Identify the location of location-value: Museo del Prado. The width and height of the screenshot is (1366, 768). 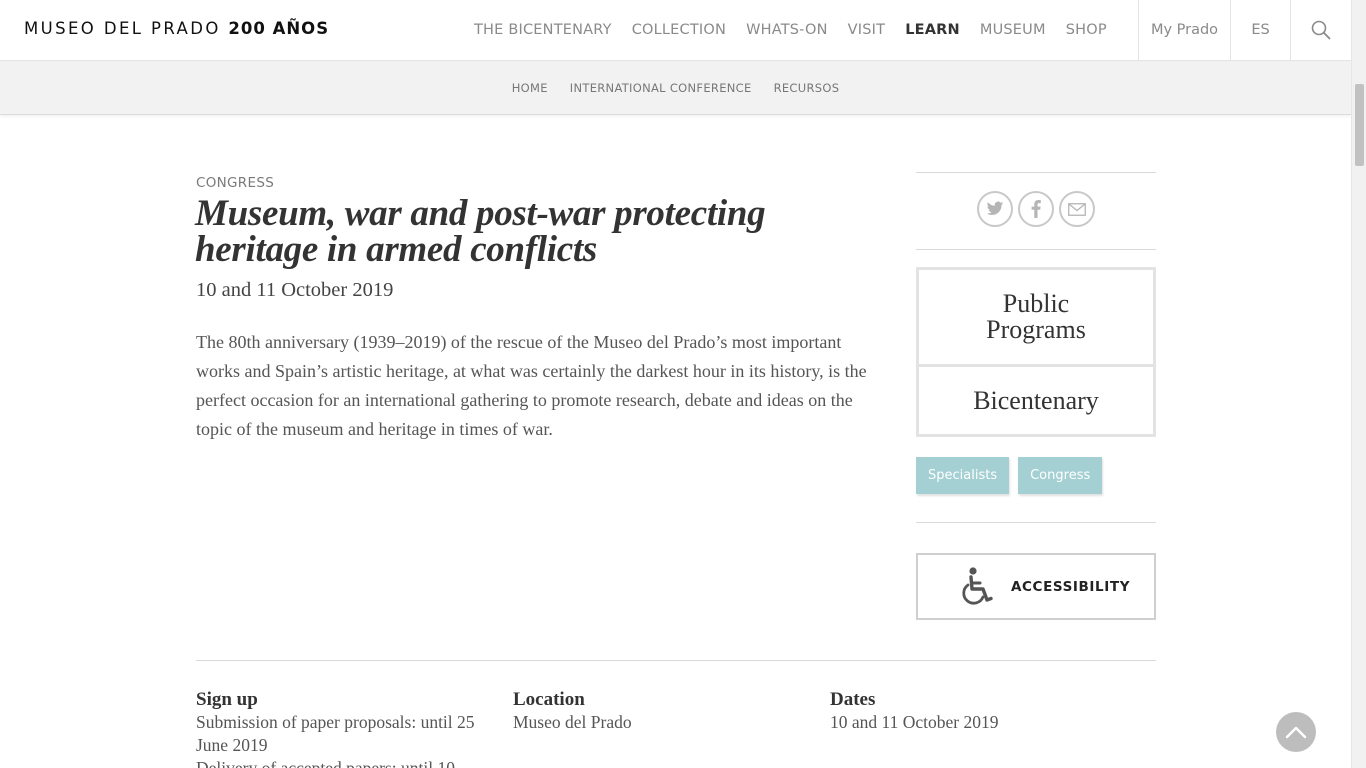
(572, 722).